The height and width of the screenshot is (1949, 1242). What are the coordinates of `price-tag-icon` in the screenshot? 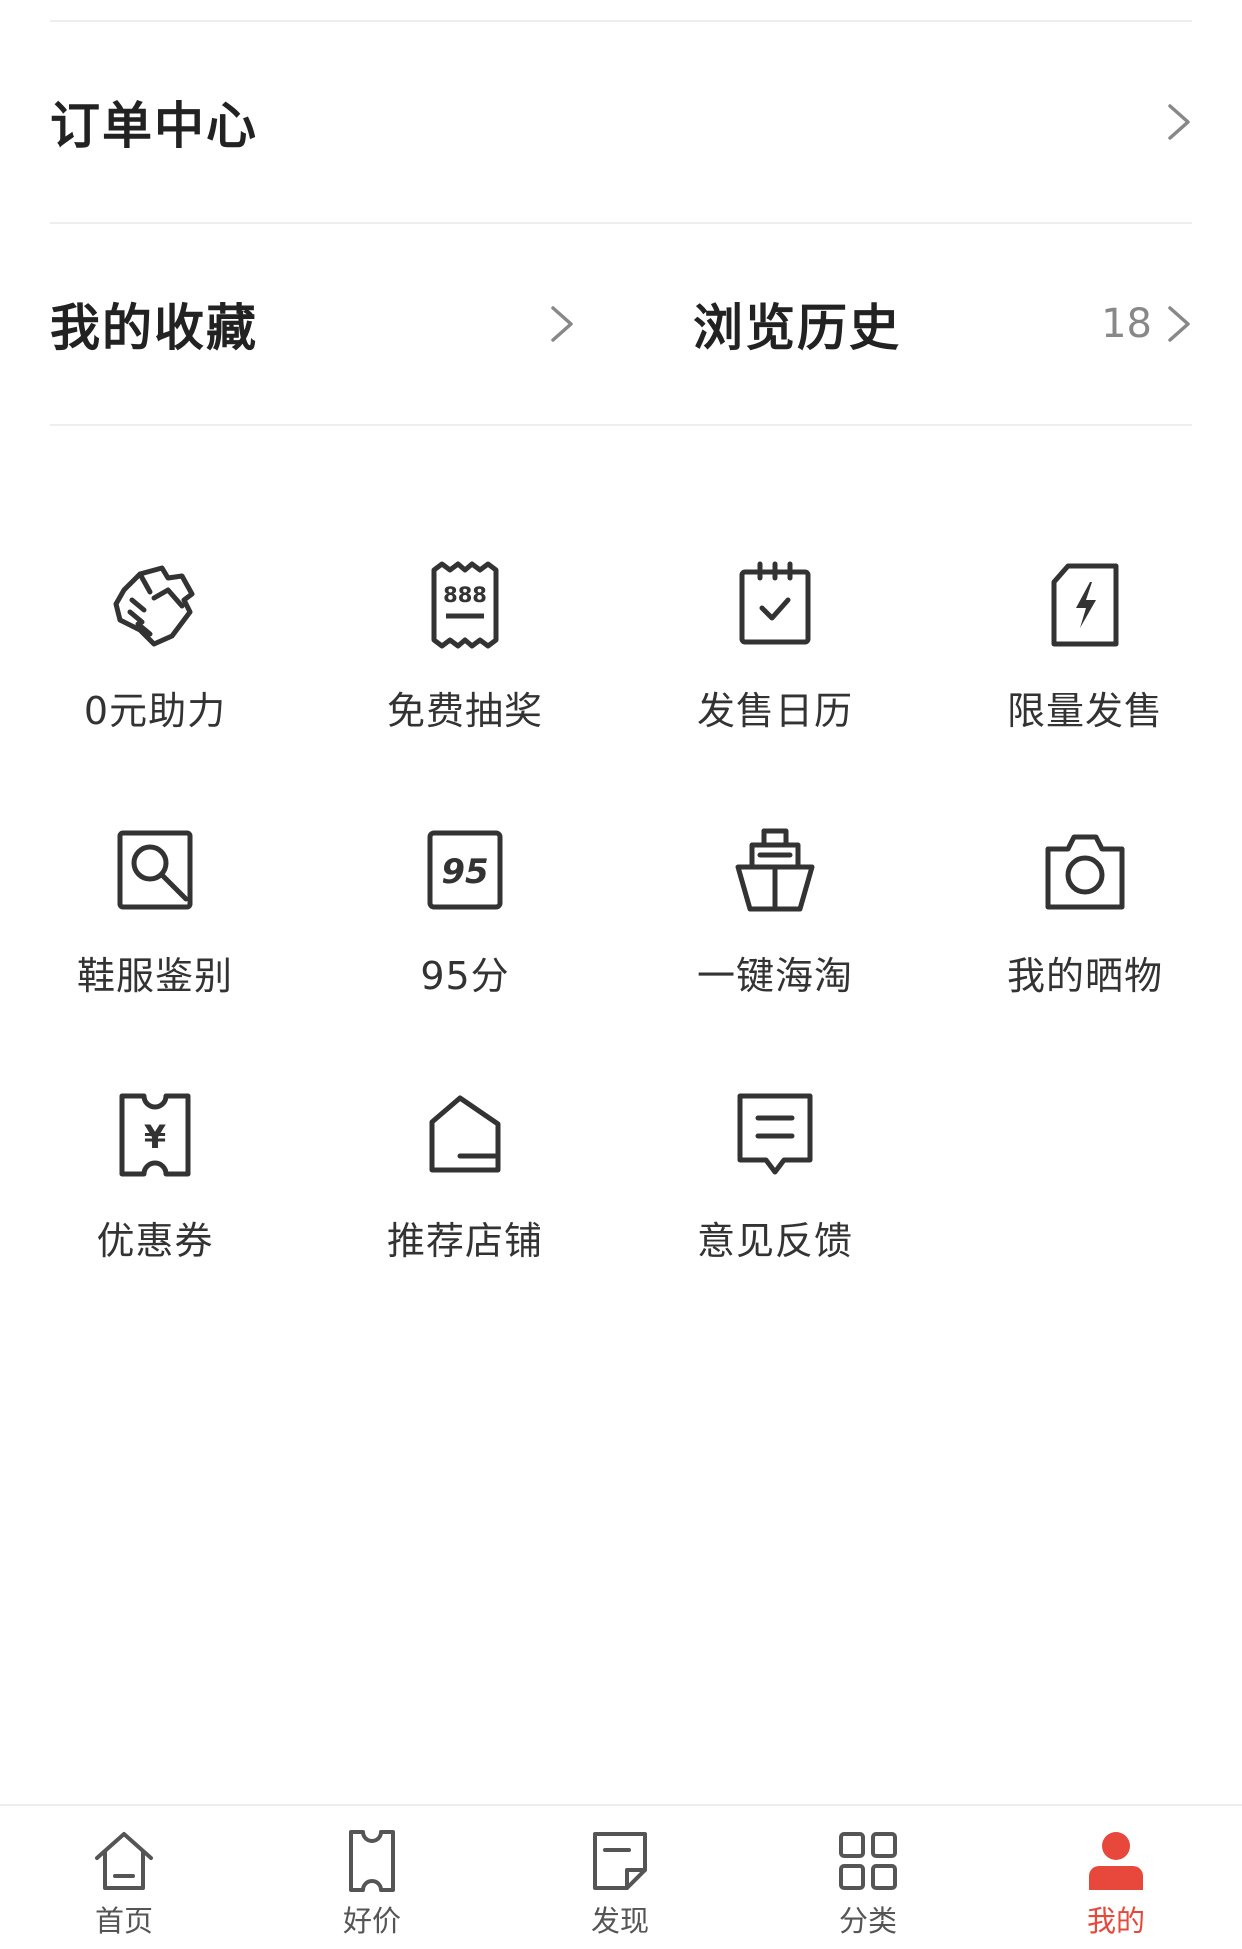 It's located at (372, 1861).